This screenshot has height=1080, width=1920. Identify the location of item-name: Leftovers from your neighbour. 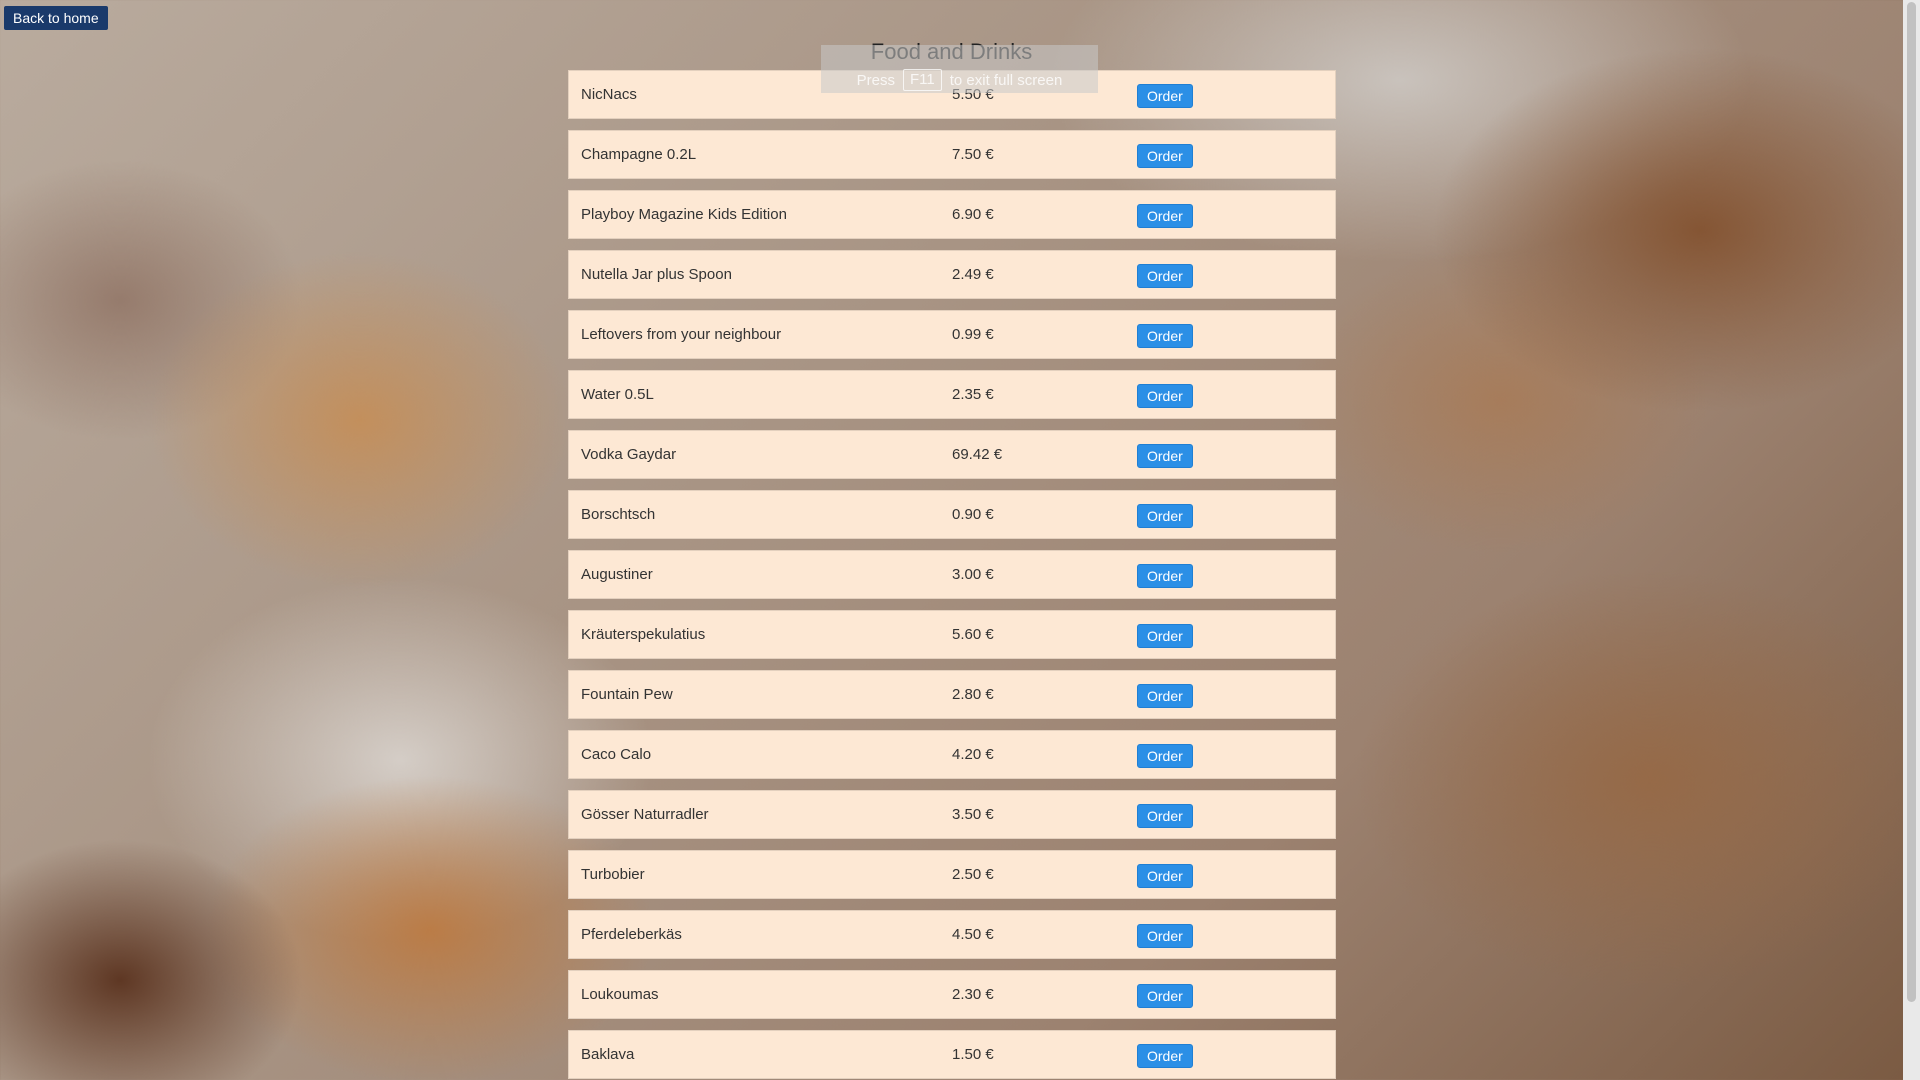
(681, 334).